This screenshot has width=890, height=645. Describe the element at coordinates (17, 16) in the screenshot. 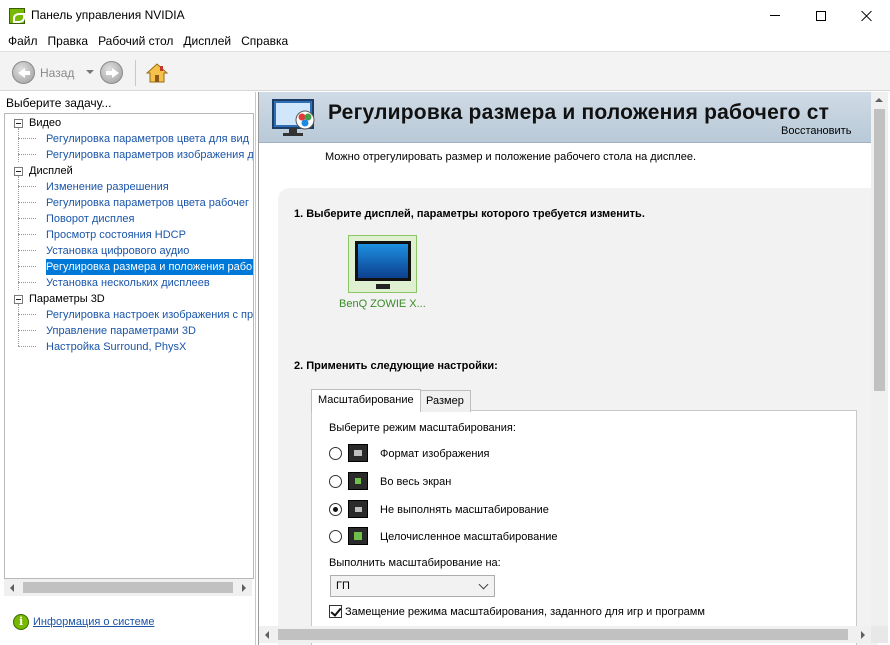

I see `nvidia-logo-icon` at that location.